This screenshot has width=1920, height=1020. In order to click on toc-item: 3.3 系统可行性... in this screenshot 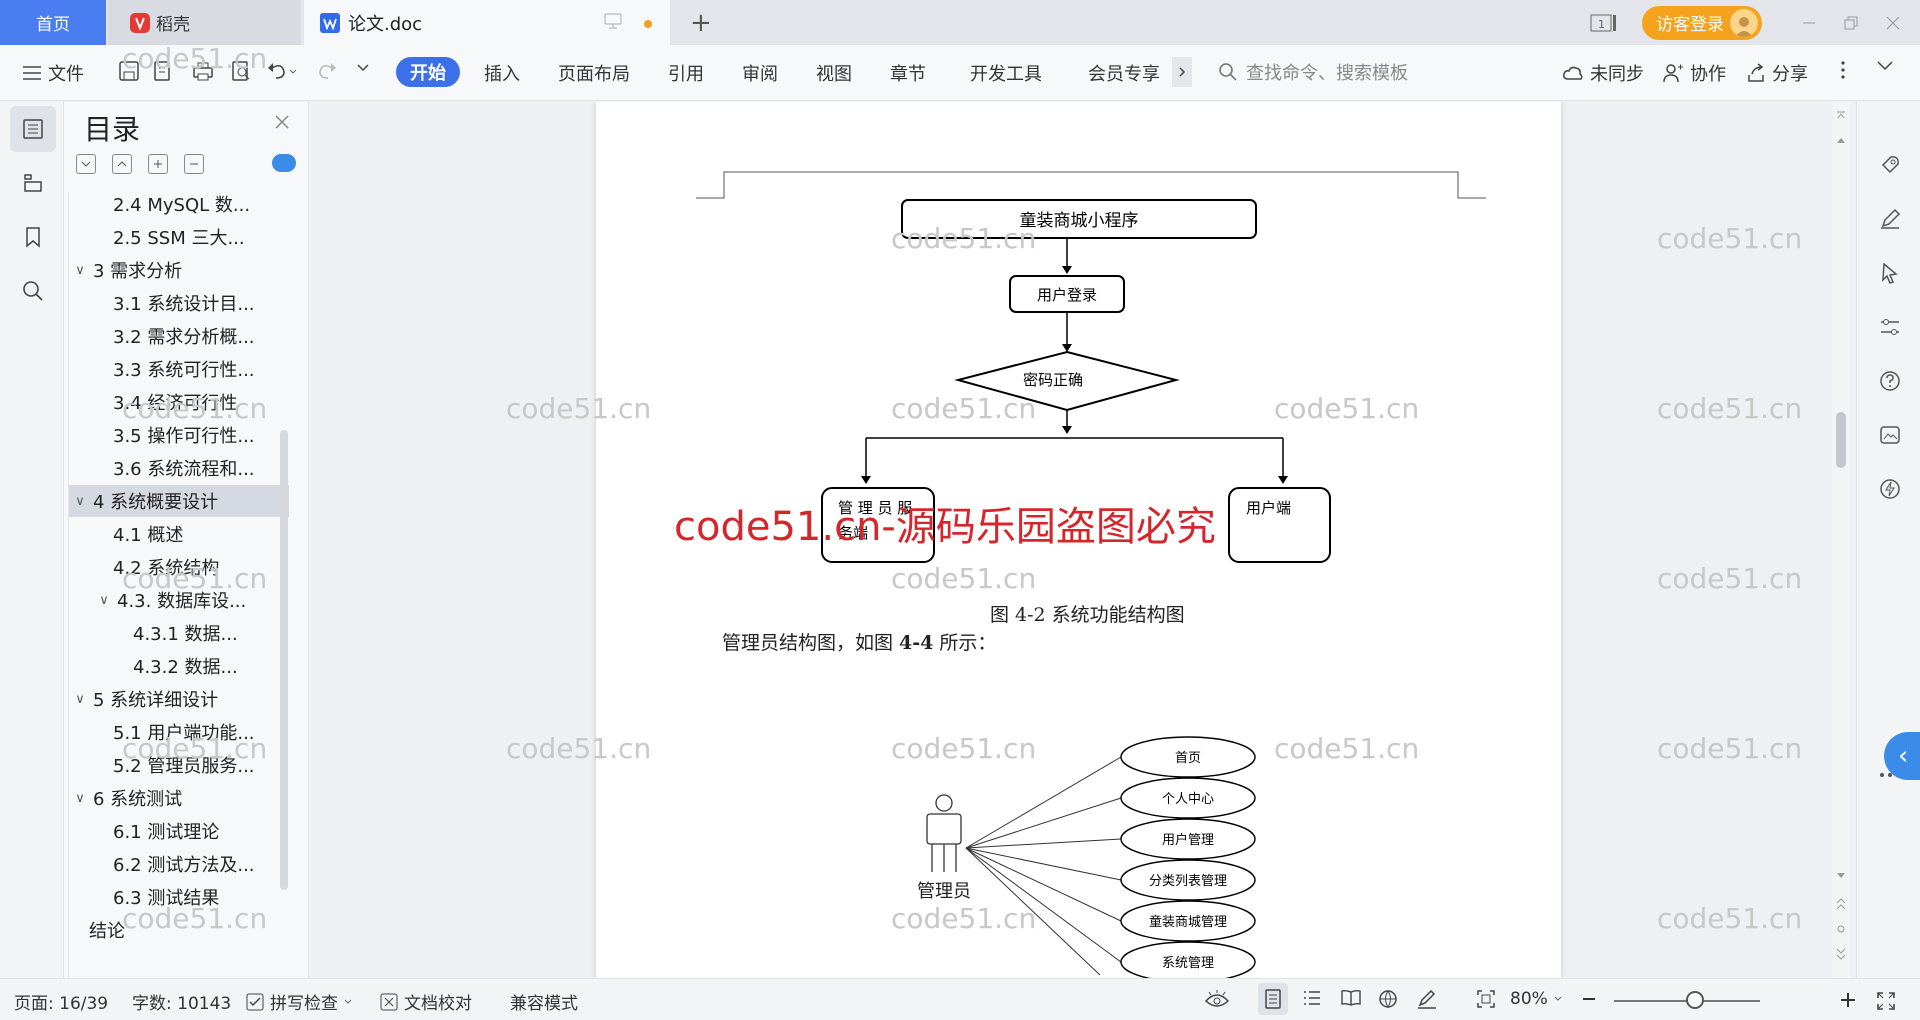, I will do `click(179, 369)`.